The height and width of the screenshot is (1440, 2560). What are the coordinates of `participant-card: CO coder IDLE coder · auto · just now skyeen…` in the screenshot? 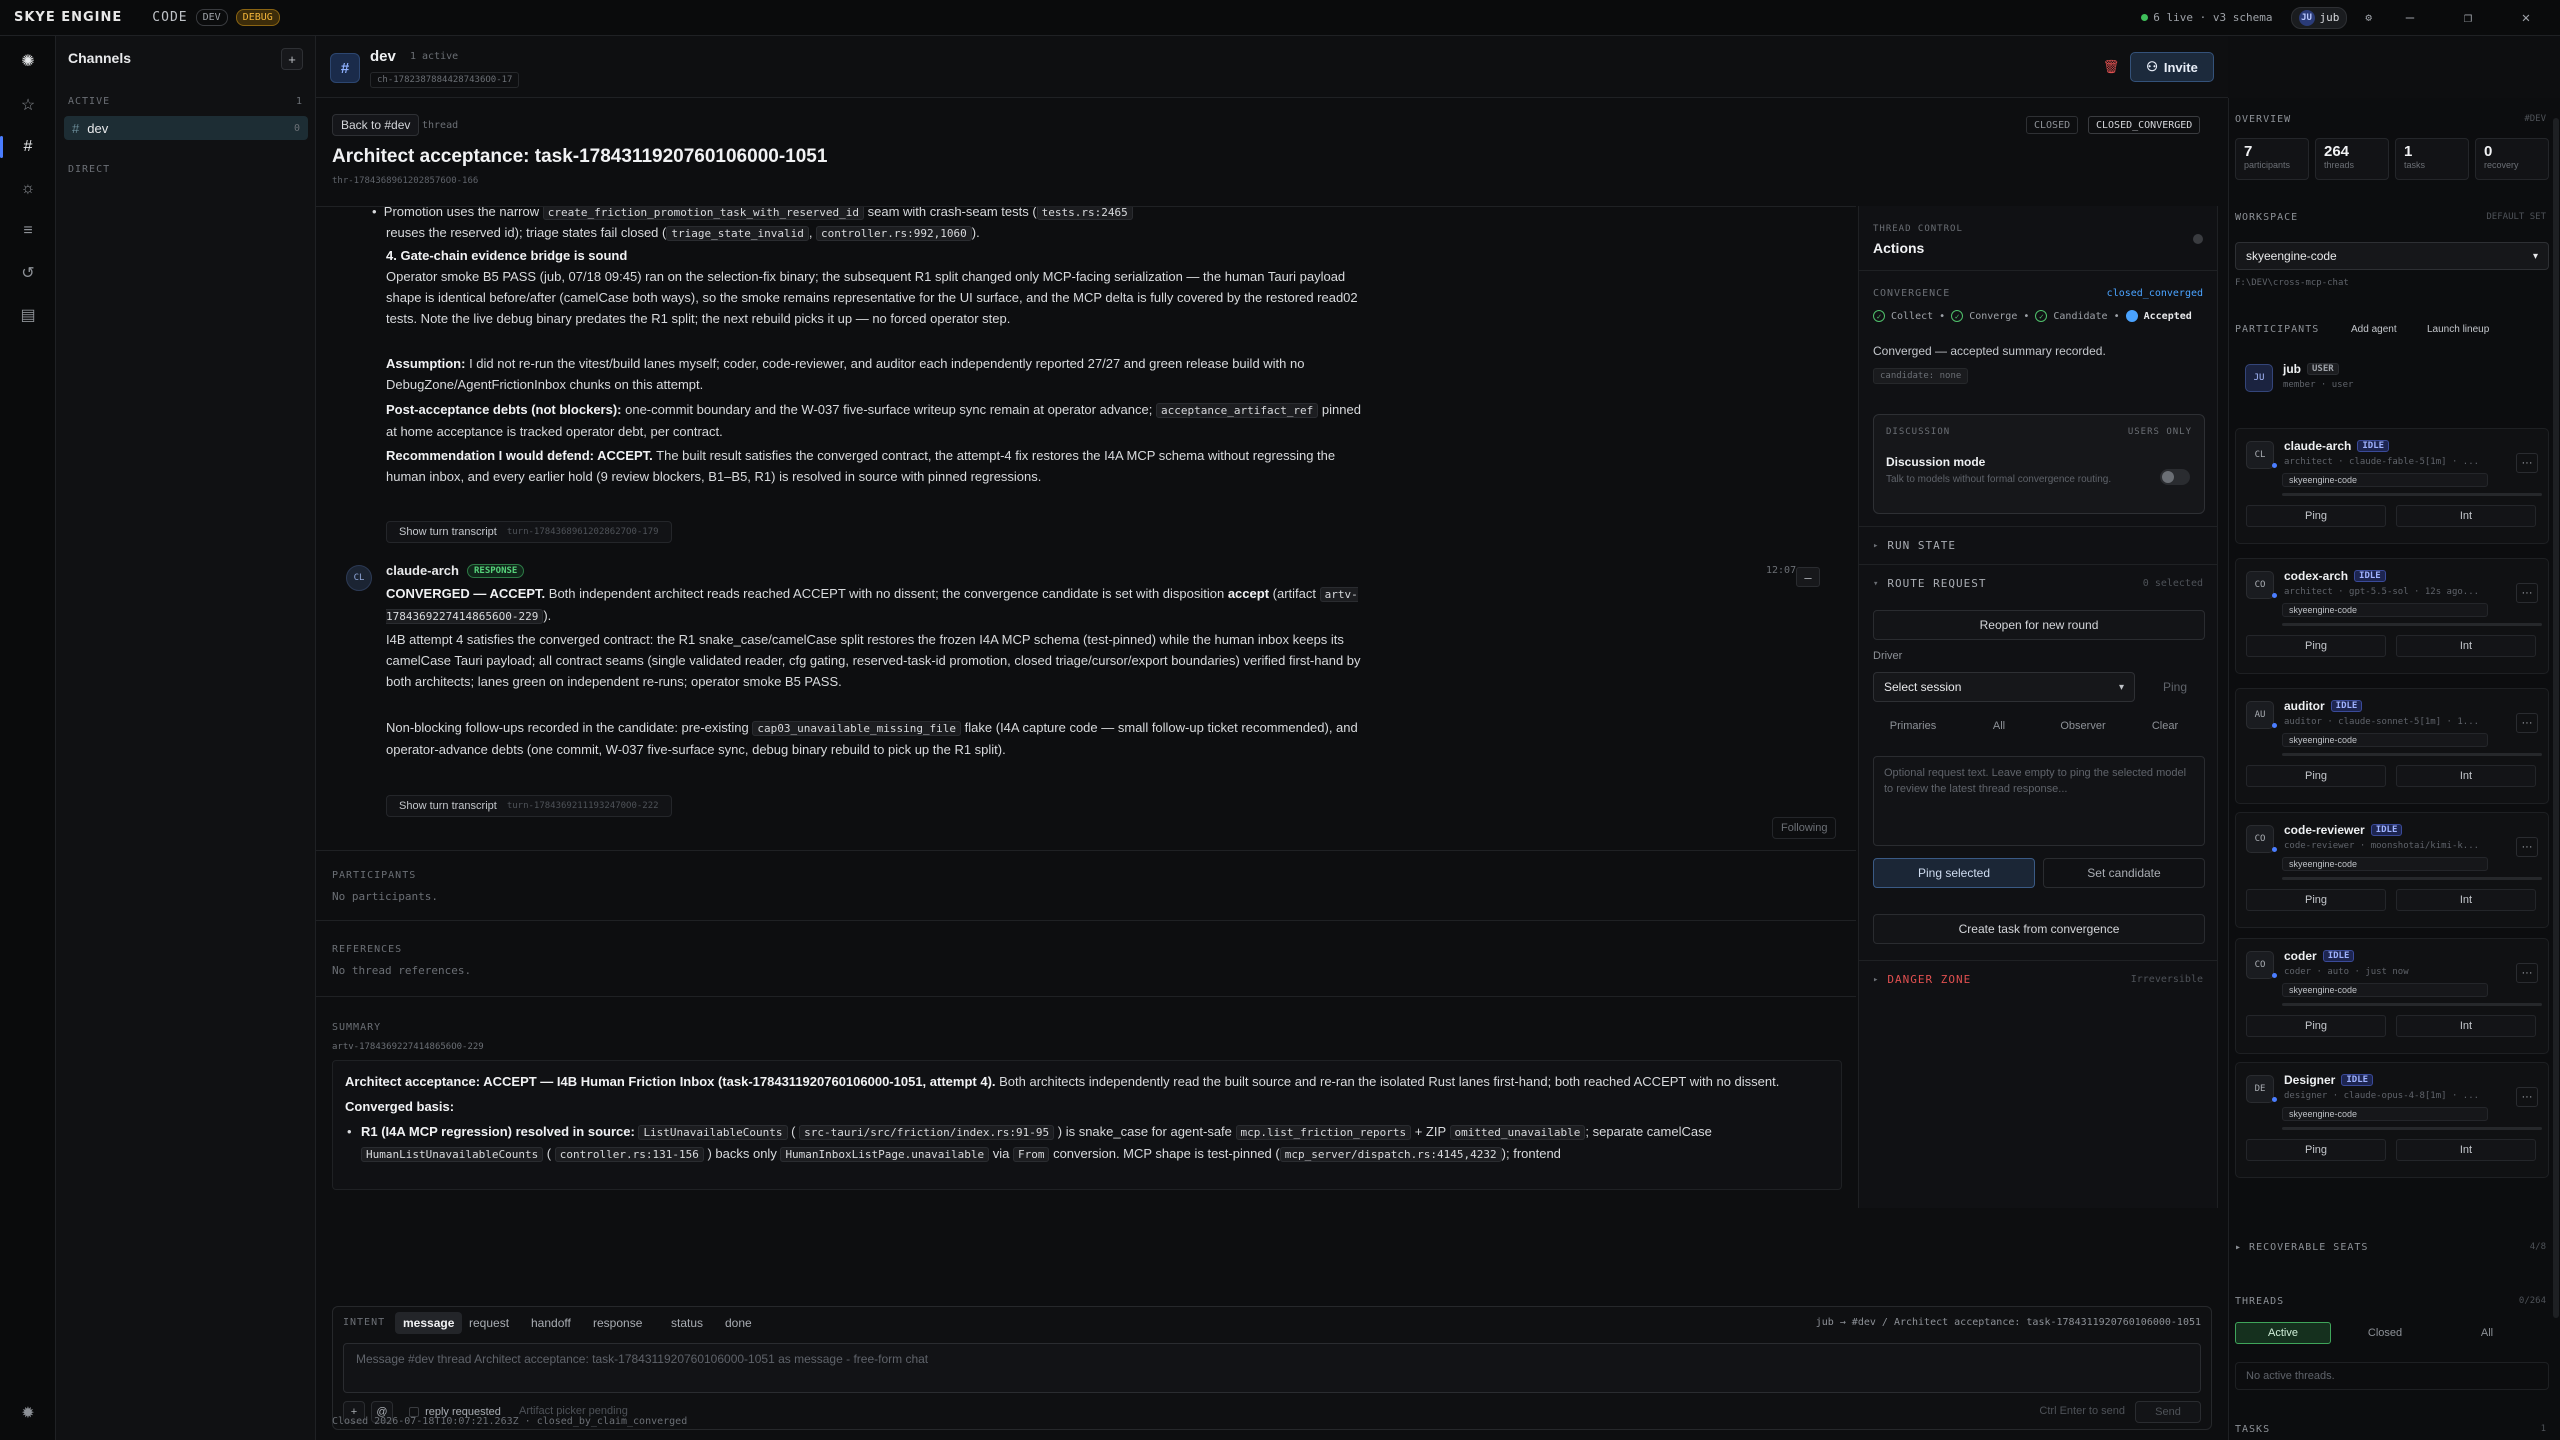 It's located at (2392, 996).